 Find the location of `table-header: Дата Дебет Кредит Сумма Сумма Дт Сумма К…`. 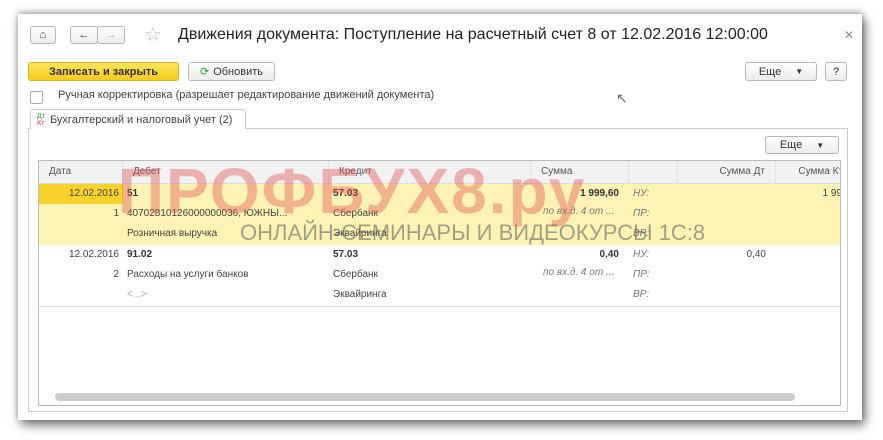

table-header: Дата Дебет Кредит Сумма Сумма Дт Сумма К… is located at coordinates (439, 172).